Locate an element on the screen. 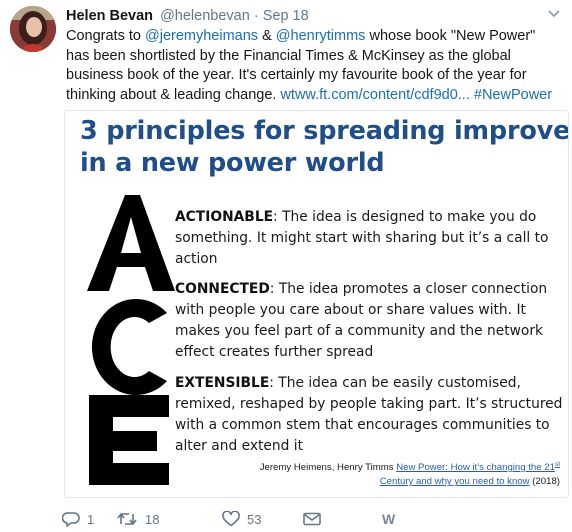  retweet-button: 18 is located at coordinates (137, 519).